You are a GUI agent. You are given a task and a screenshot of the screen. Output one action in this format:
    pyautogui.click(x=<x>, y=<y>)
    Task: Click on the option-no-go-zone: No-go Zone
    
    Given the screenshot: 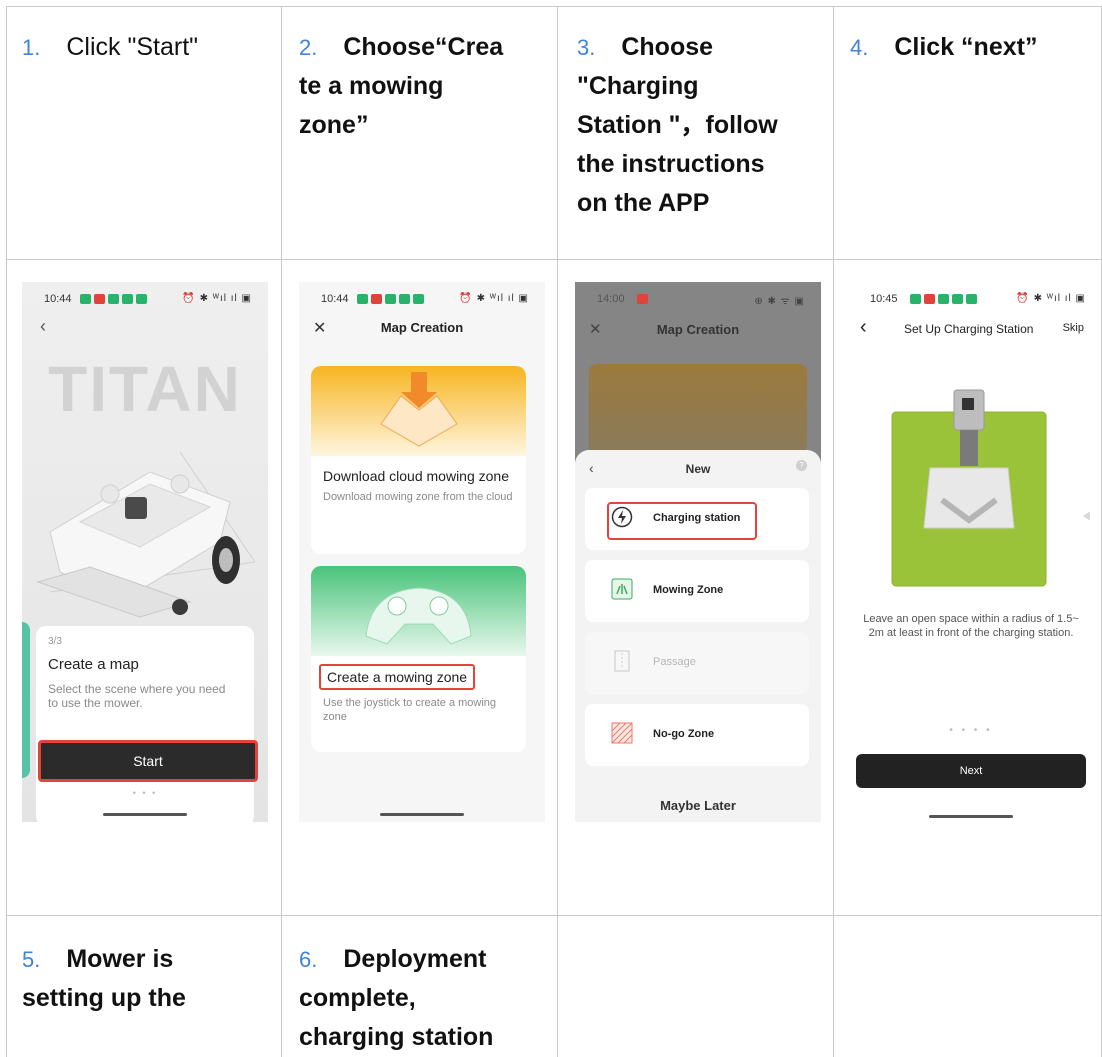 What is the action you would take?
    pyautogui.click(x=697, y=735)
    